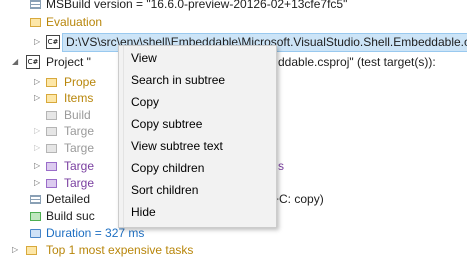  What do you see at coordinates (35, 4) in the screenshot?
I see `info-icon` at bounding box center [35, 4].